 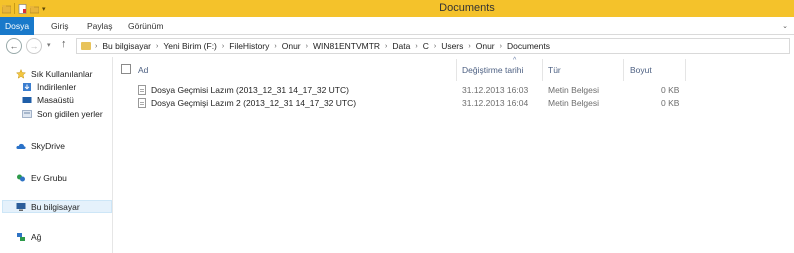 What do you see at coordinates (59, 26) in the screenshot?
I see `tab-home: Giriş` at bounding box center [59, 26].